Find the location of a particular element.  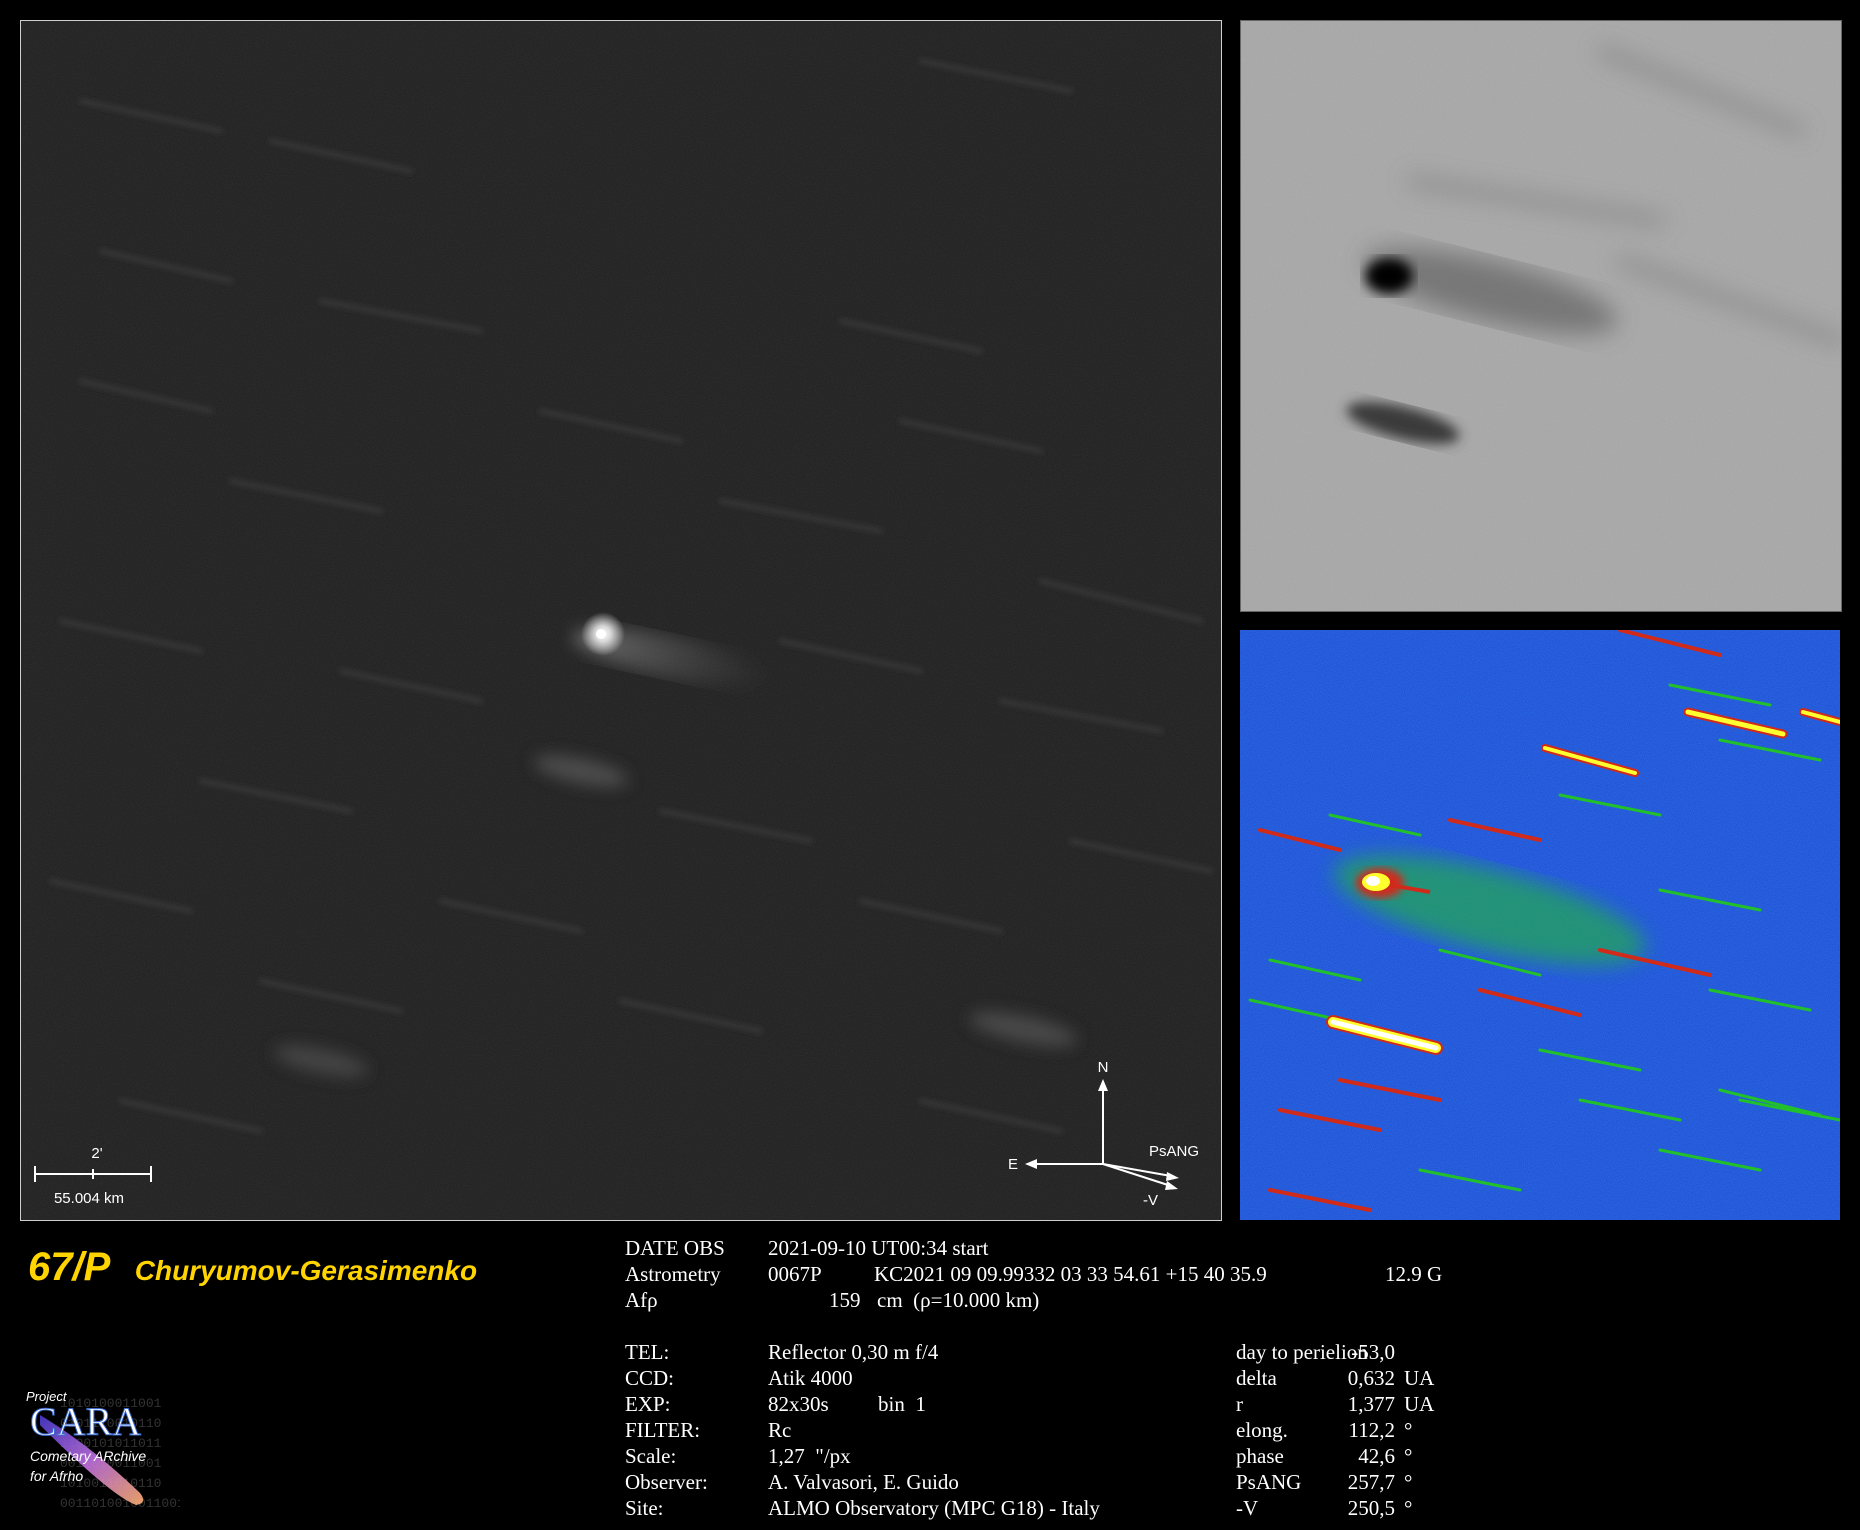

observer-label: Observer: is located at coordinates (666, 1482).